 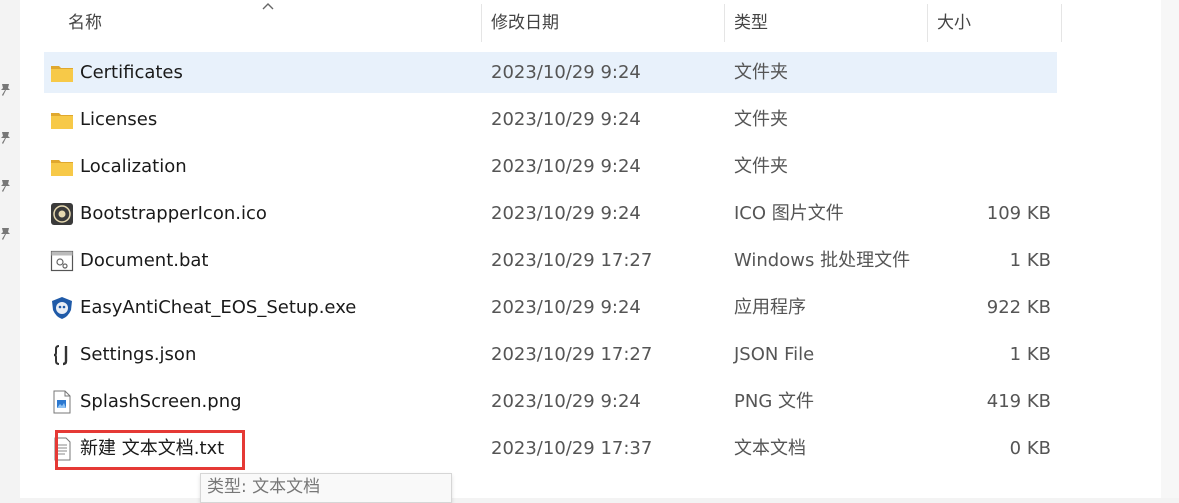 I want to click on file-date: 2023/10/29 17:37, so click(x=572, y=448).